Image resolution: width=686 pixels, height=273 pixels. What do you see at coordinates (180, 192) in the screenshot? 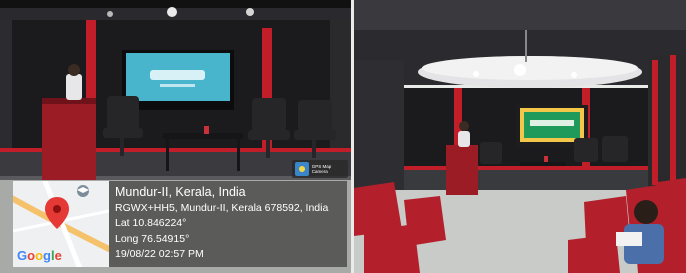
I see `geotag-place: Mundur-II, Kerala, India` at bounding box center [180, 192].